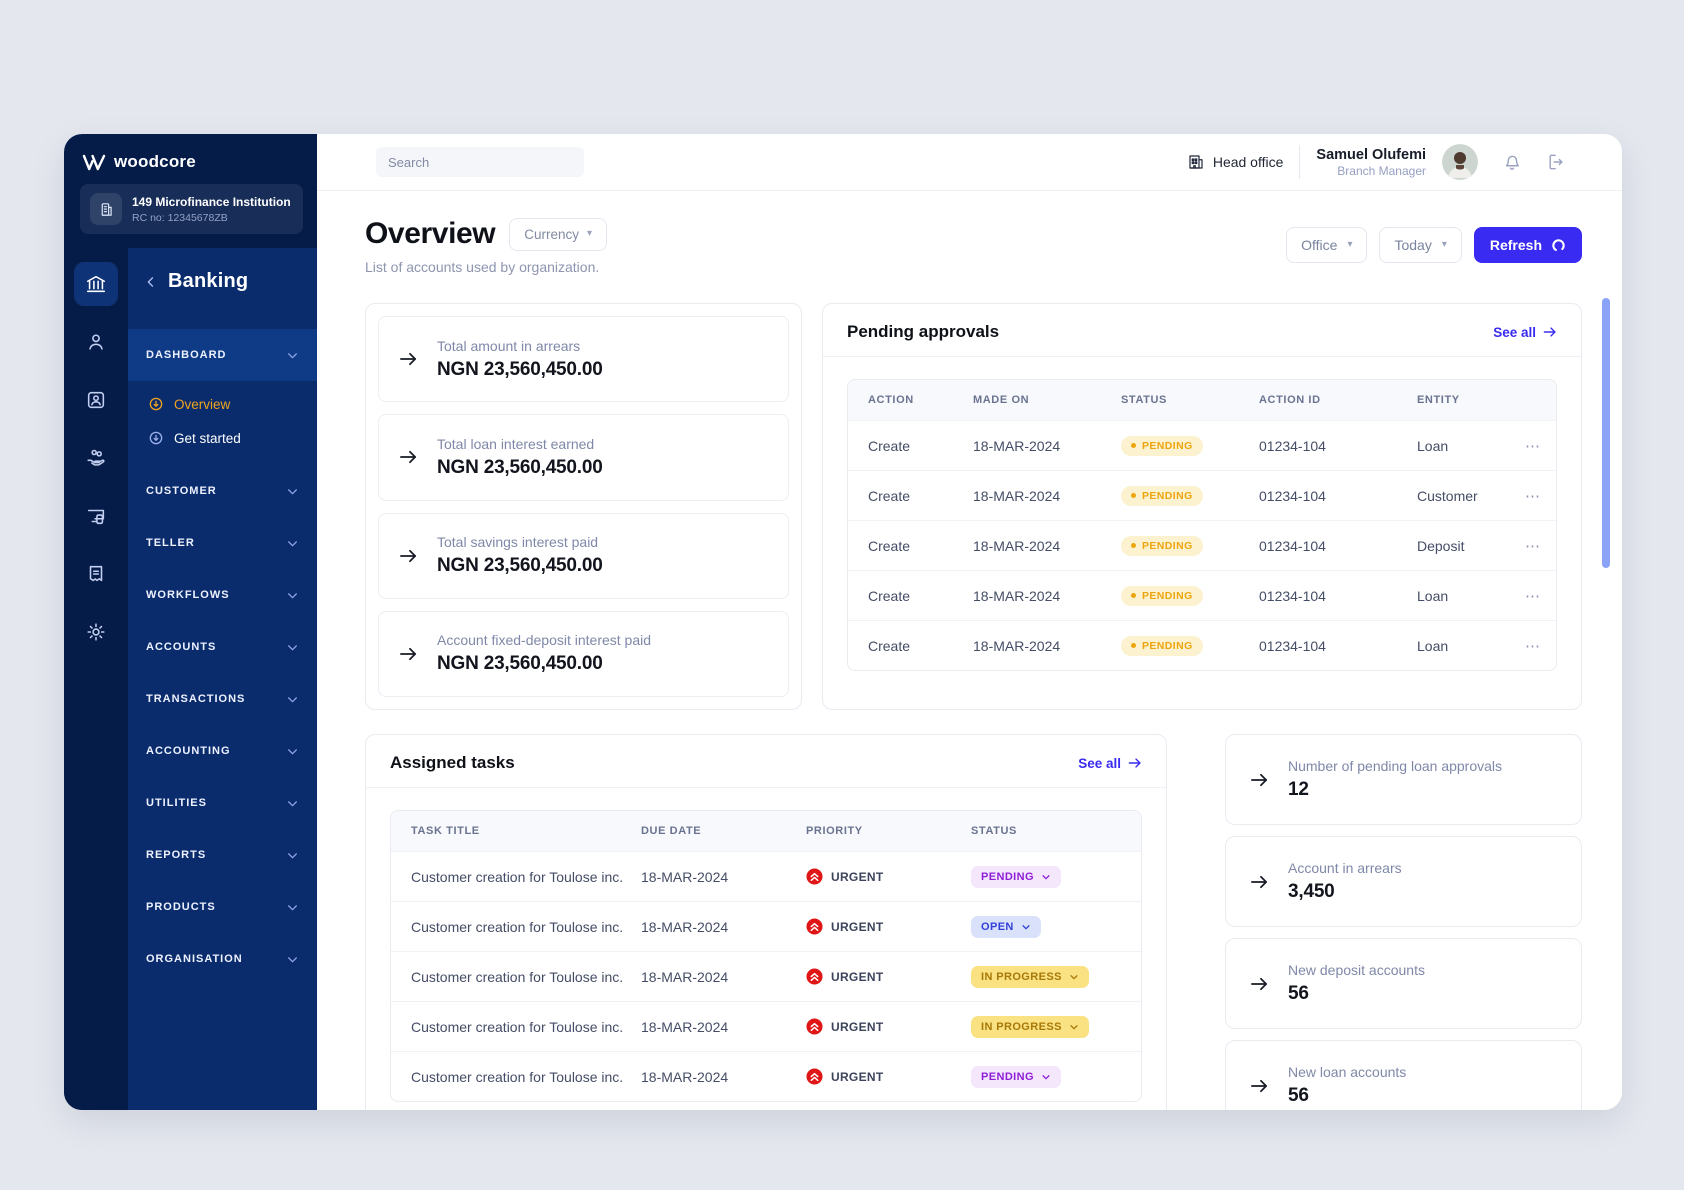 The image size is (1684, 1190). What do you see at coordinates (1110, 763) in the screenshot?
I see `tasks-see-all-link: See all` at bounding box center [1110, 763].